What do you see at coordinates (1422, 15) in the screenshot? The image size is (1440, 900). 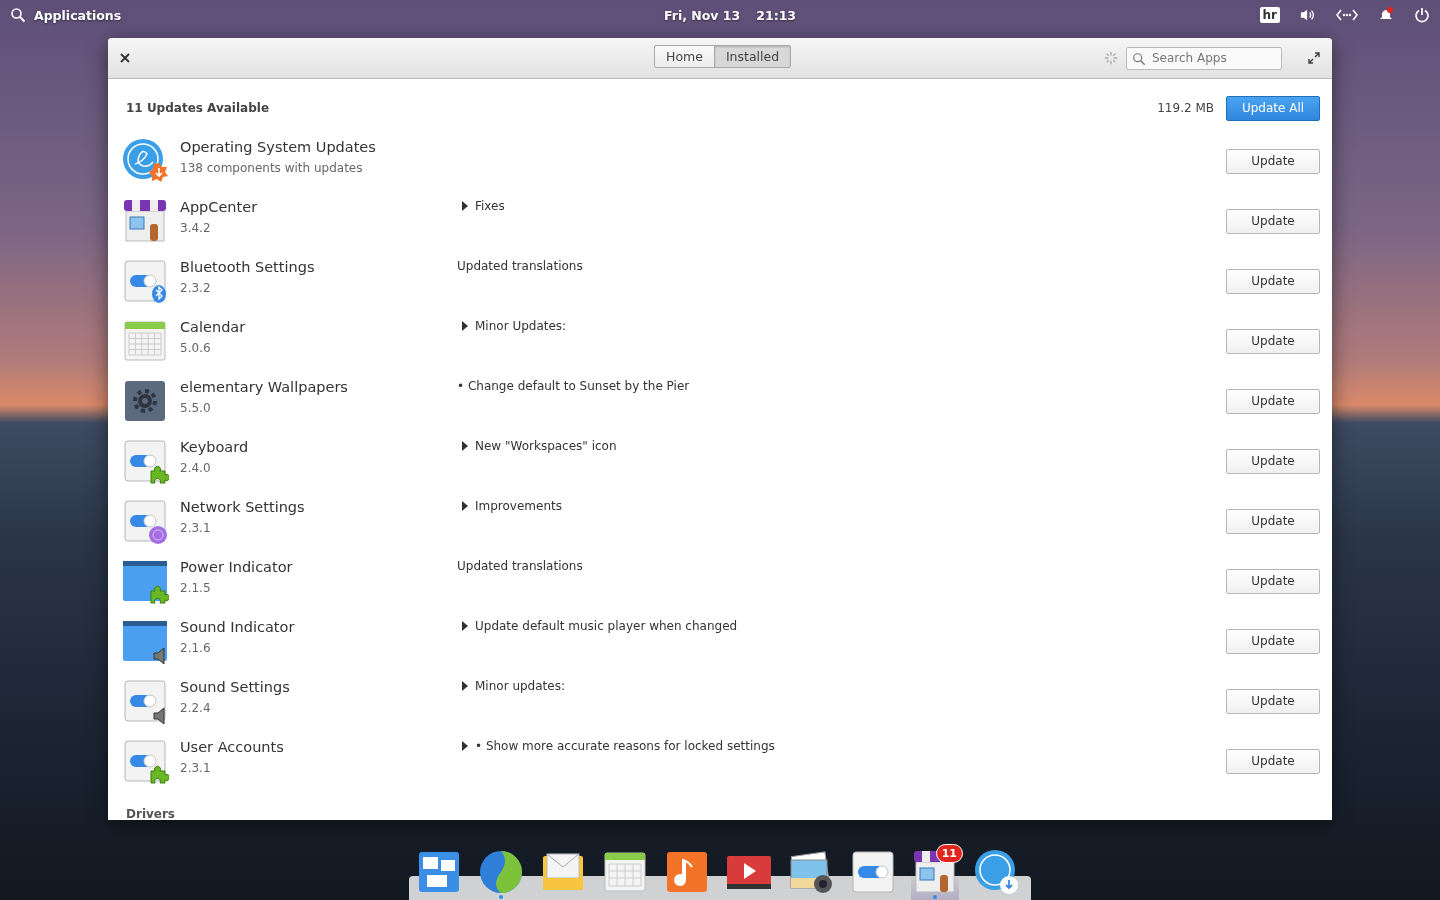 I see `power-icon` at bounding box center [1422, 15].